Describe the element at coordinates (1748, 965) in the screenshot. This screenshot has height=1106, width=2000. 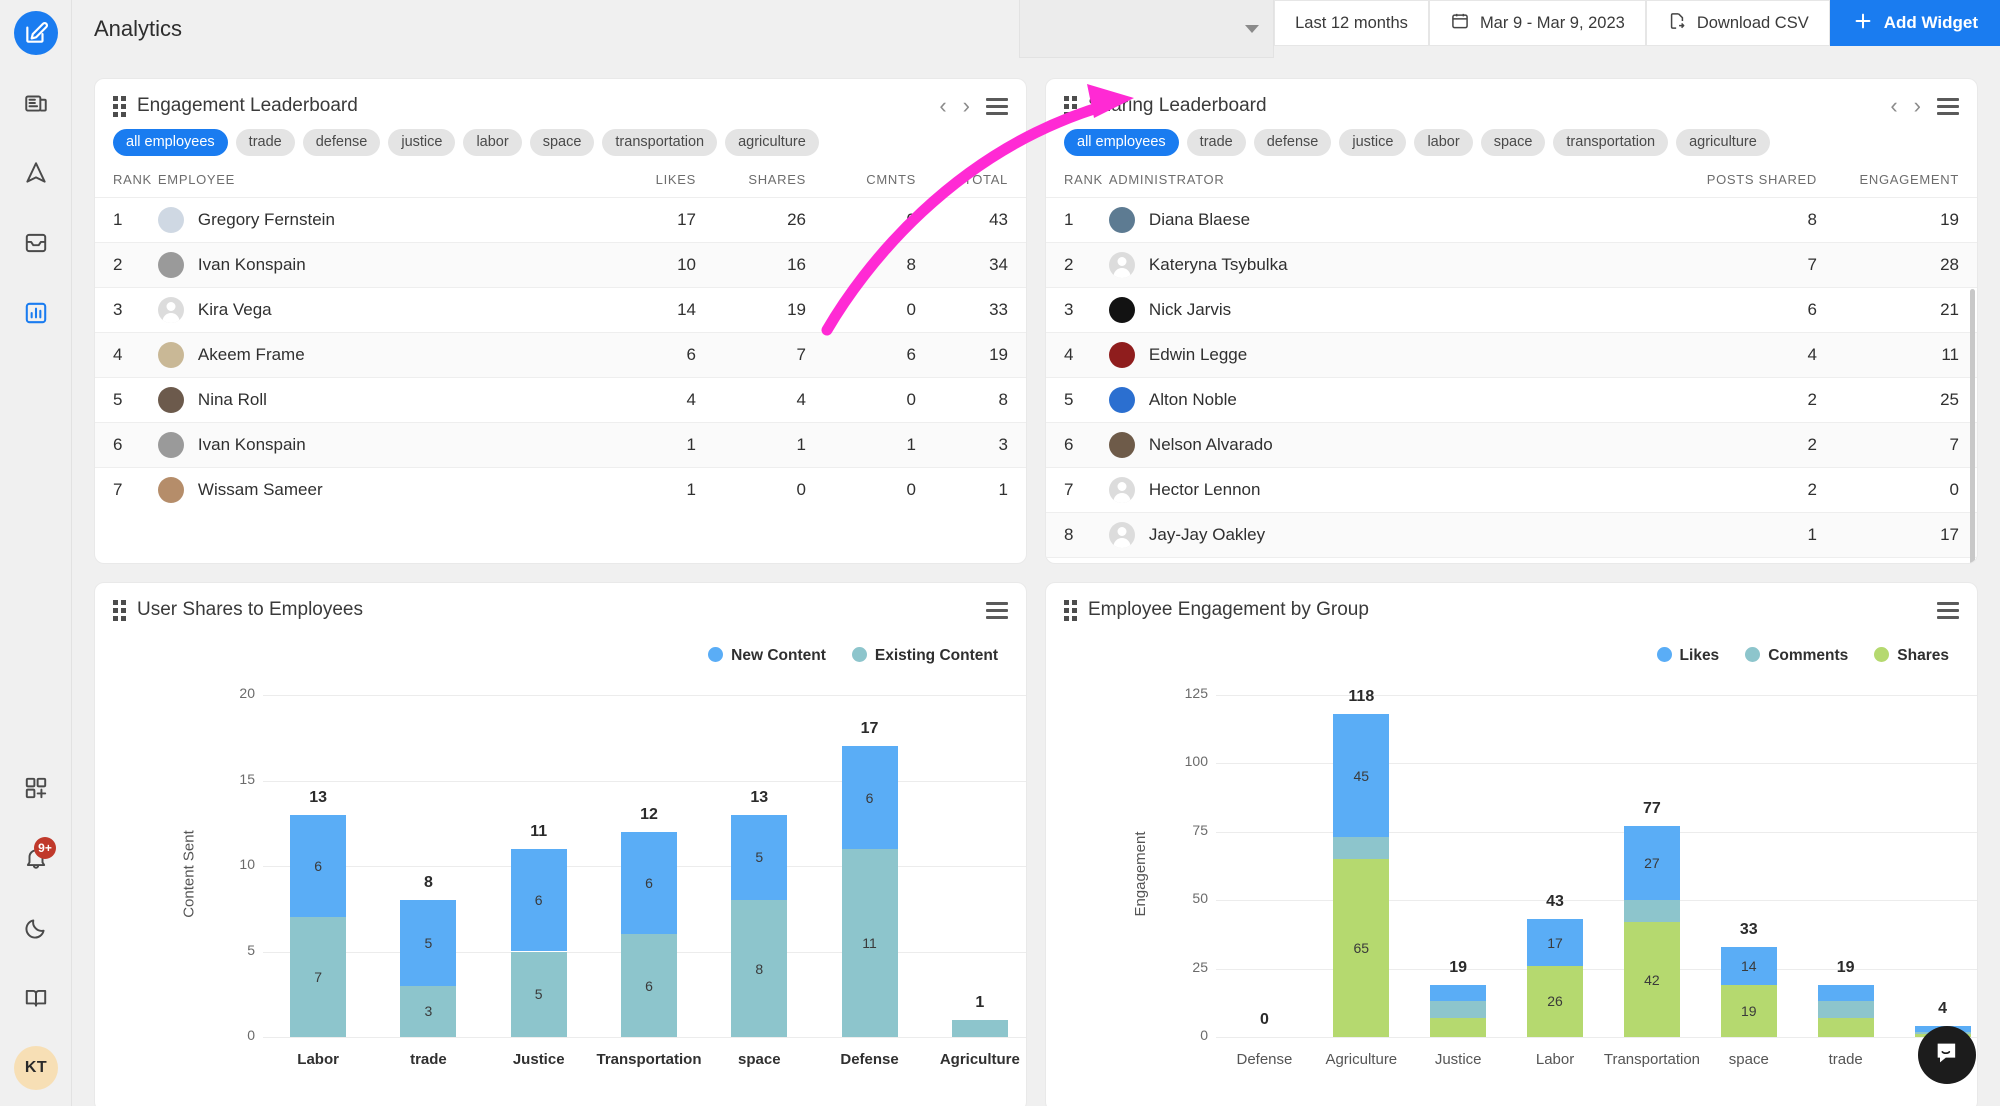
I see `bar-segment: 14` at that location.